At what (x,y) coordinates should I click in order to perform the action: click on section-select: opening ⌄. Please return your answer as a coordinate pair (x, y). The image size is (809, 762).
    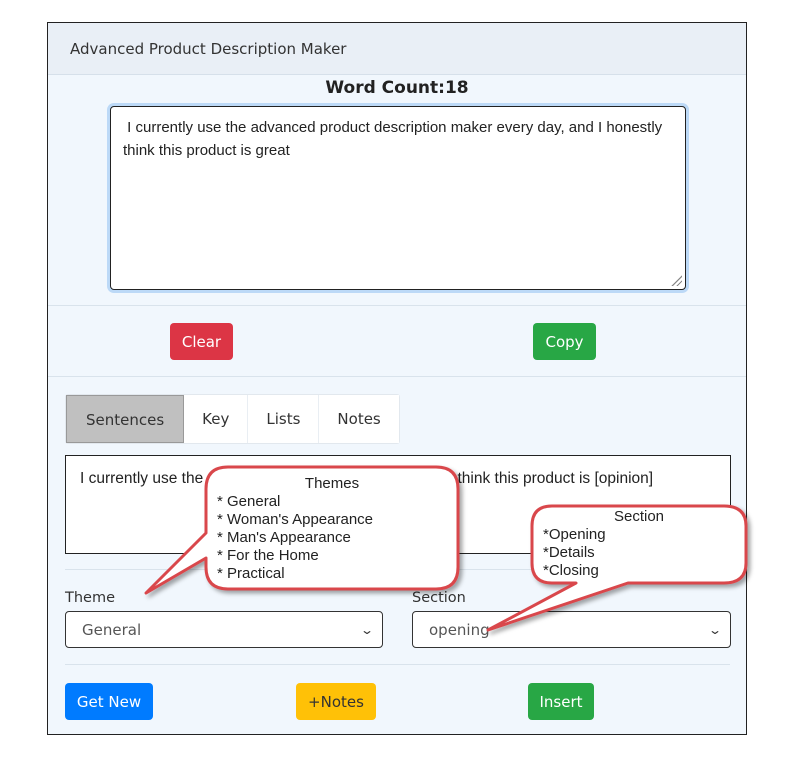
    Looking at the image, I should click on (571, 629).